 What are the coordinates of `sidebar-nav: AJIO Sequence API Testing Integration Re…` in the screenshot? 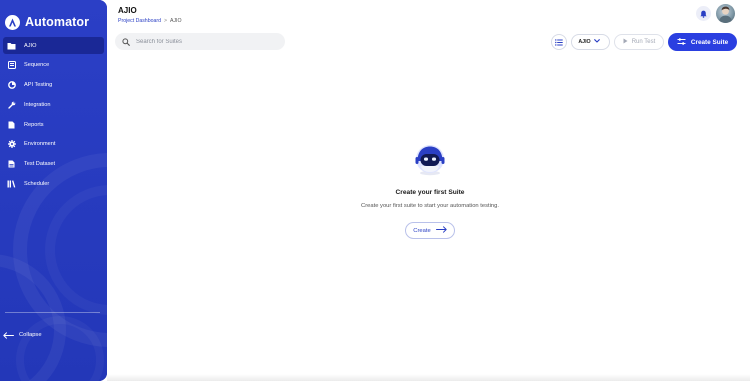 It's located at (53, 116).